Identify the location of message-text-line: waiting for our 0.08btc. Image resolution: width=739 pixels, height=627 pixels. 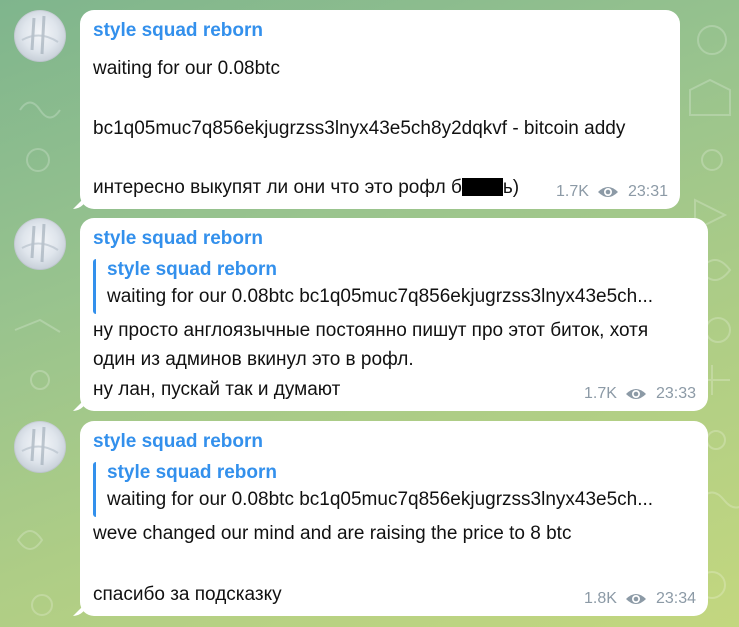
(186, 68).